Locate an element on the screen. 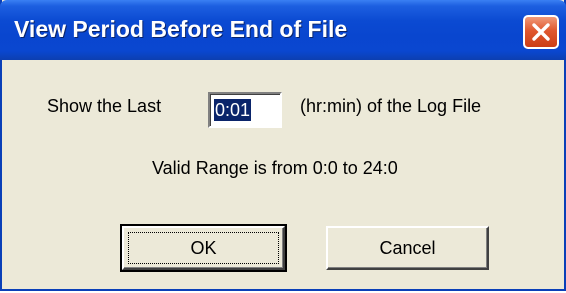  close-icon is located at coordinates (541, 32).